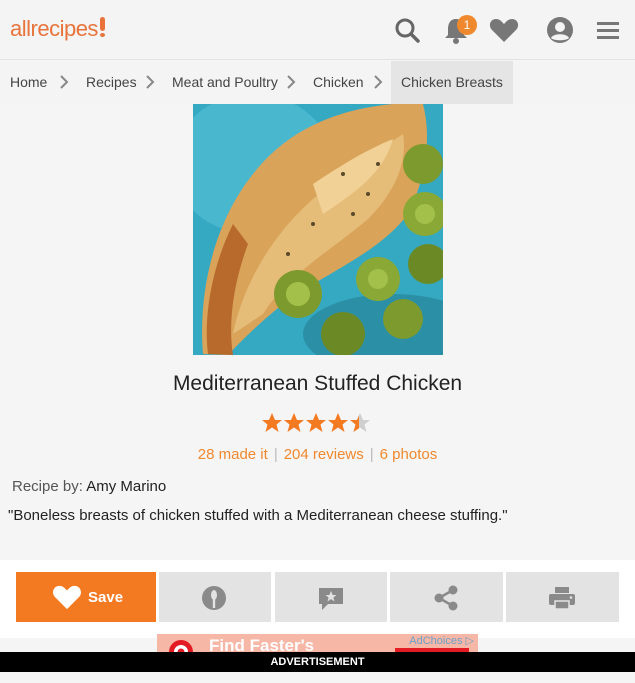 Image resolution: width=635 pixels, height=683 pixels. What do you see at coordinates (86, 597) in the screenshot?
I see `save-button: Save` at bounding box center [86, 597].